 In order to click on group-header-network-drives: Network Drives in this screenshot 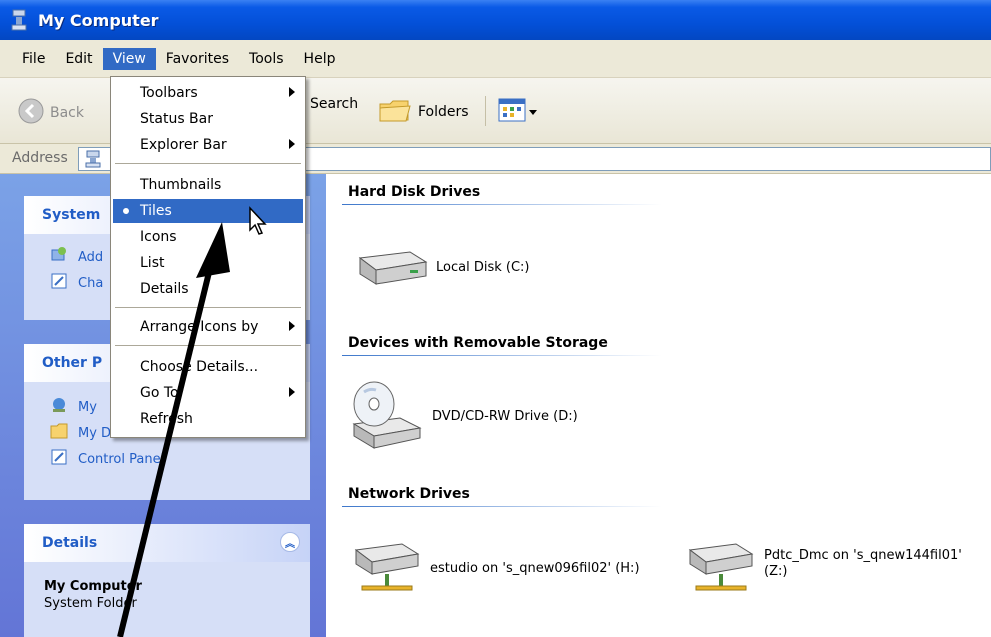, I will do `click(409, 494)`.